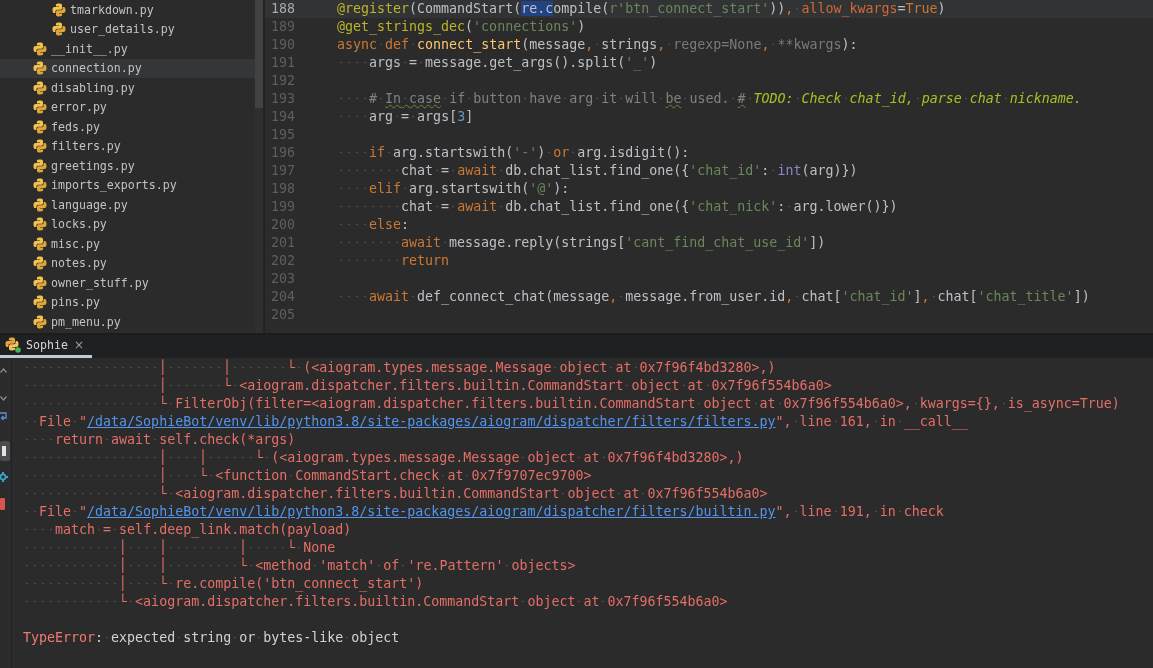 The width and height of the screenshot is (1153, 668). I want to click on file-item: imports_exports.py, so click(127, 185).